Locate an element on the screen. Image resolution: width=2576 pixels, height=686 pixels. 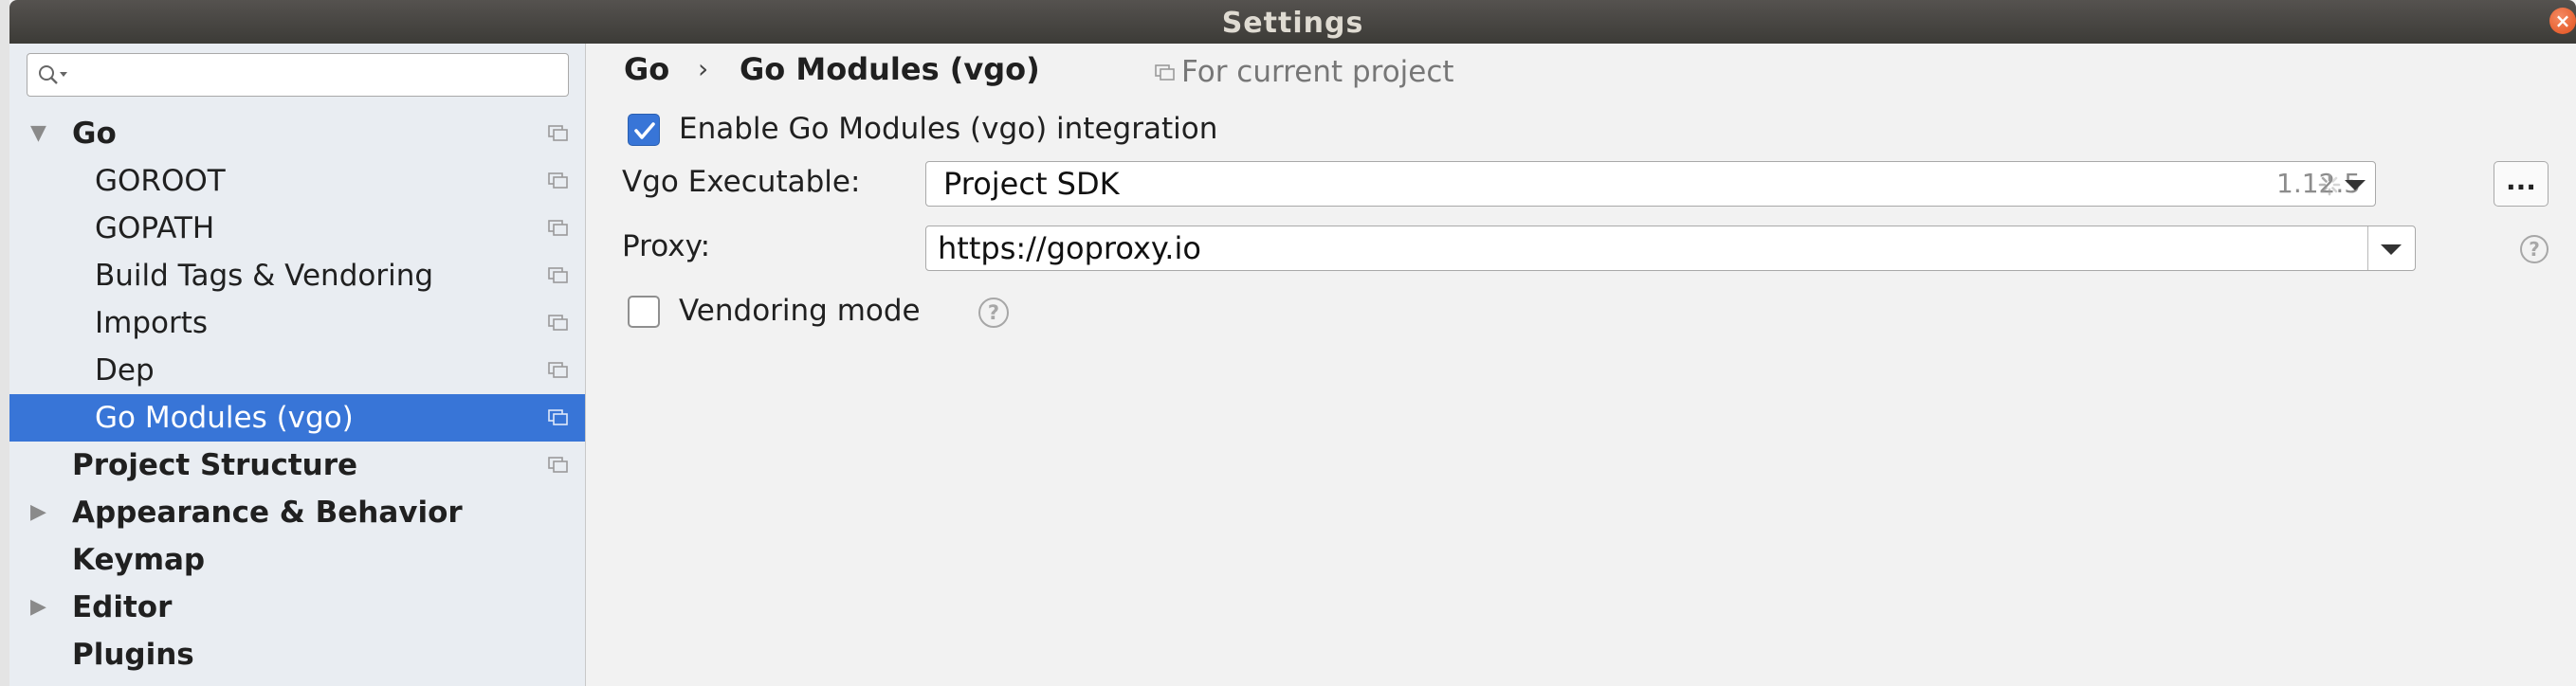
close-button: × is located at coordinates (2562, 21).